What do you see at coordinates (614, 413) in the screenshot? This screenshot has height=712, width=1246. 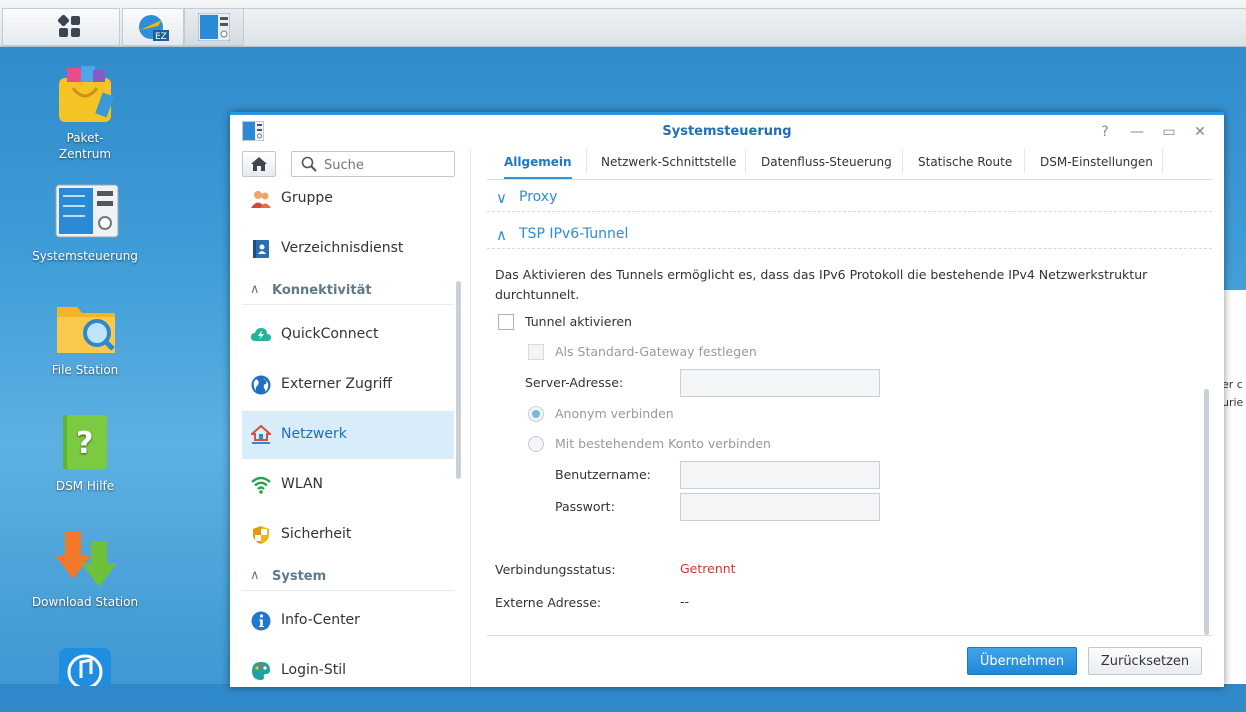 I see `anonym-verbinden-label: Anonym verbinden` at bounding box center [614, 413].